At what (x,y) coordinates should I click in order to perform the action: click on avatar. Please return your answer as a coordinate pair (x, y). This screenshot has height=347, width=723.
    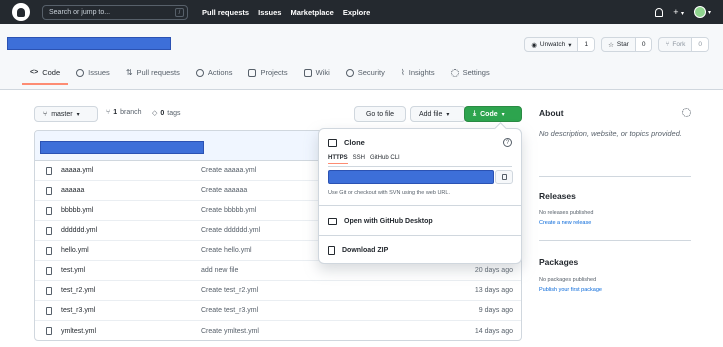
    Looking at the image, I should click on (699, 12).